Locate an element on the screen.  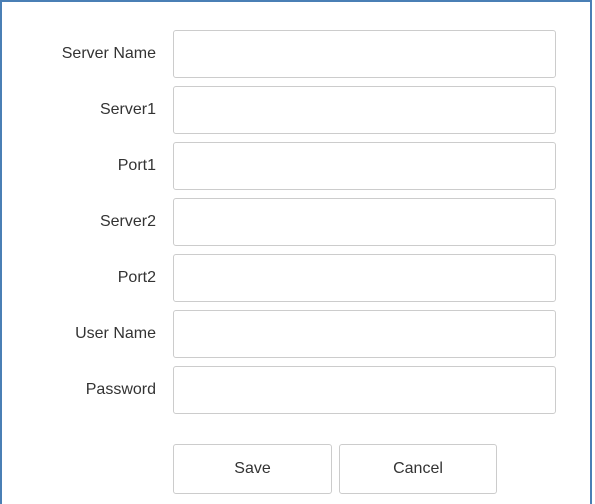
port2-label: Port2 is located at coordinates (136, 277).